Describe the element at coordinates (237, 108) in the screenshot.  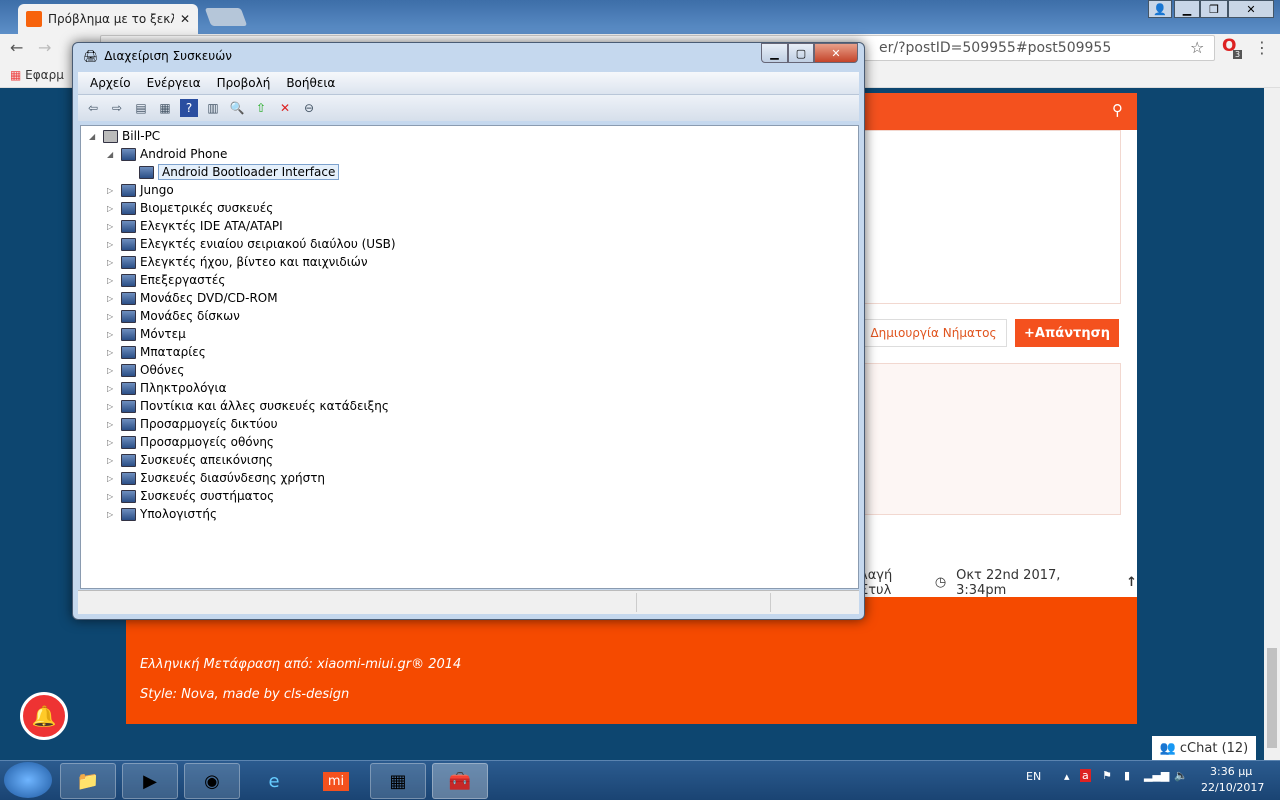
I see `scan-hardware-icon: 🔍` at that location.